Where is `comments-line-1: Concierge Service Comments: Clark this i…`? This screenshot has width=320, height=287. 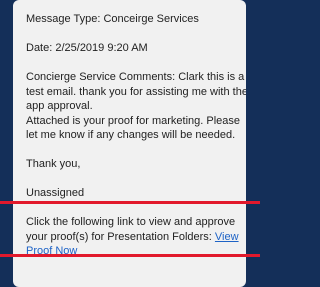 comments-line-1: Concierge Service Comments: Clark this i… is located at coordinates (135, 77).